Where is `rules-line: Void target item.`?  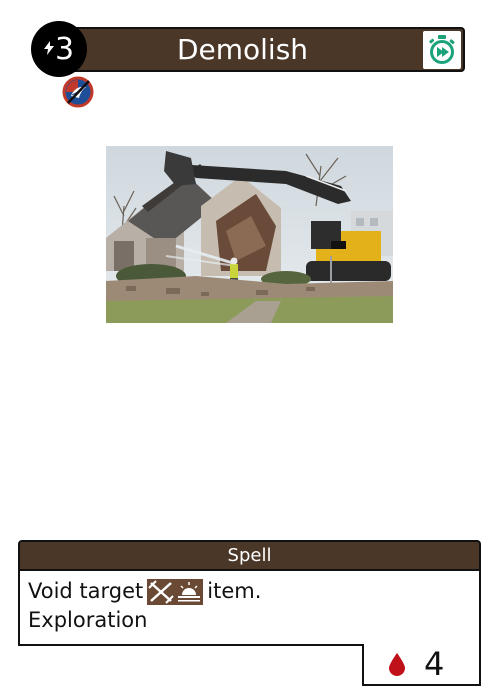
rules-line: Void target item. is located at coordinates (249, 591).